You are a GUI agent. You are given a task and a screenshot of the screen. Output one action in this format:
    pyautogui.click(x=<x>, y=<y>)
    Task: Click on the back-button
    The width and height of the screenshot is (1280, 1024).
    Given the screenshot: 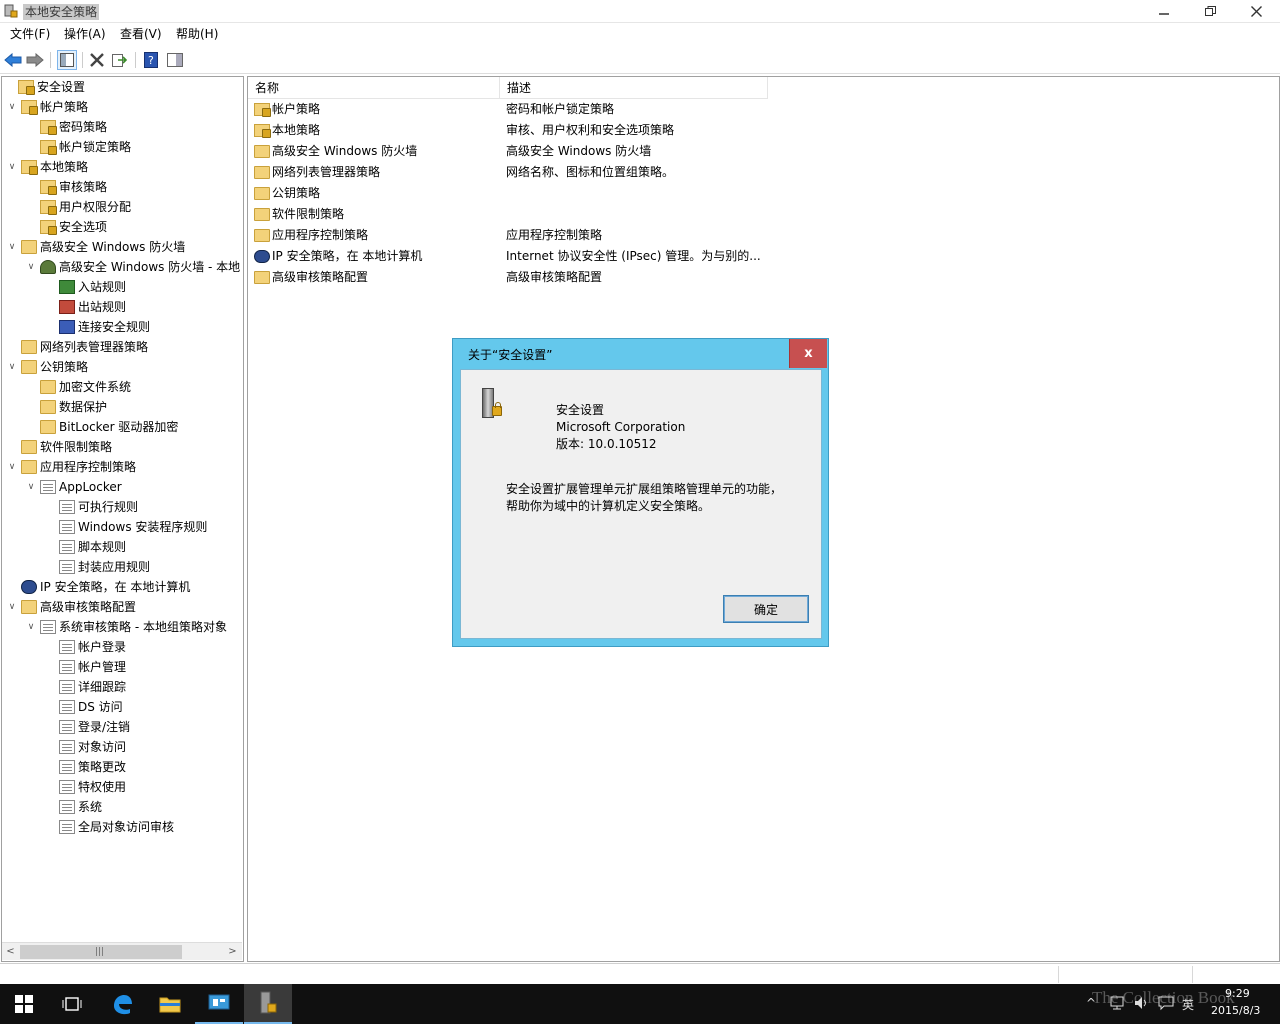 What is the action you would take?
    pyautogui.click(x=13, y=60)
    